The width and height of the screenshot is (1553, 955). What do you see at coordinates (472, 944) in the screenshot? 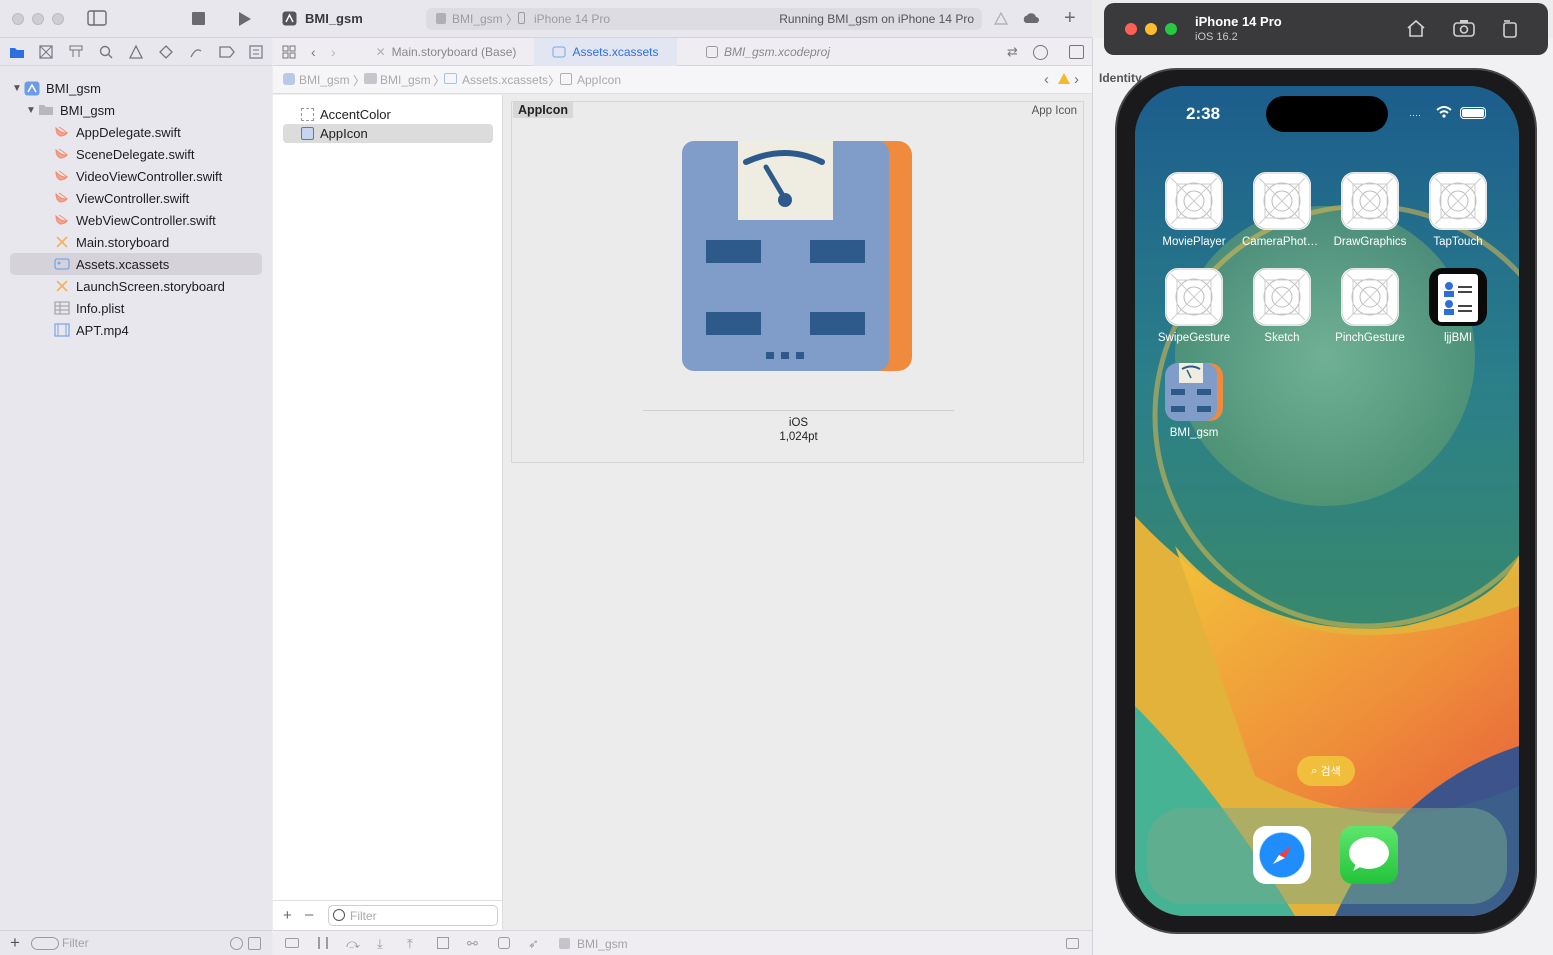
I see `memory-graph-icon: ⚯` at bounding box center [472, 944].